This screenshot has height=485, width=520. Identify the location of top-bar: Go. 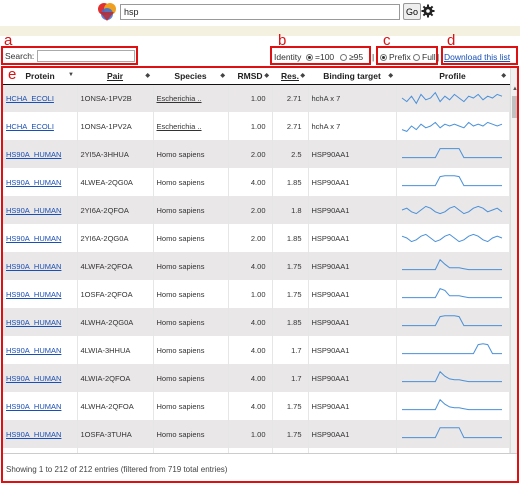
(260, 14).